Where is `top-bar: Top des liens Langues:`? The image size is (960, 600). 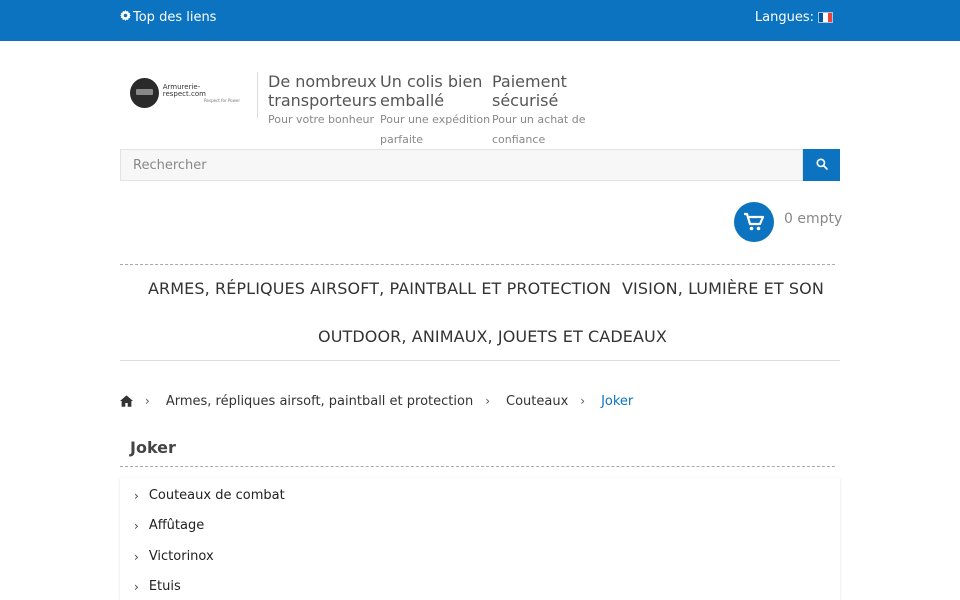
top-bar: Top des liens Langues: is located at coordinates (480, 20).